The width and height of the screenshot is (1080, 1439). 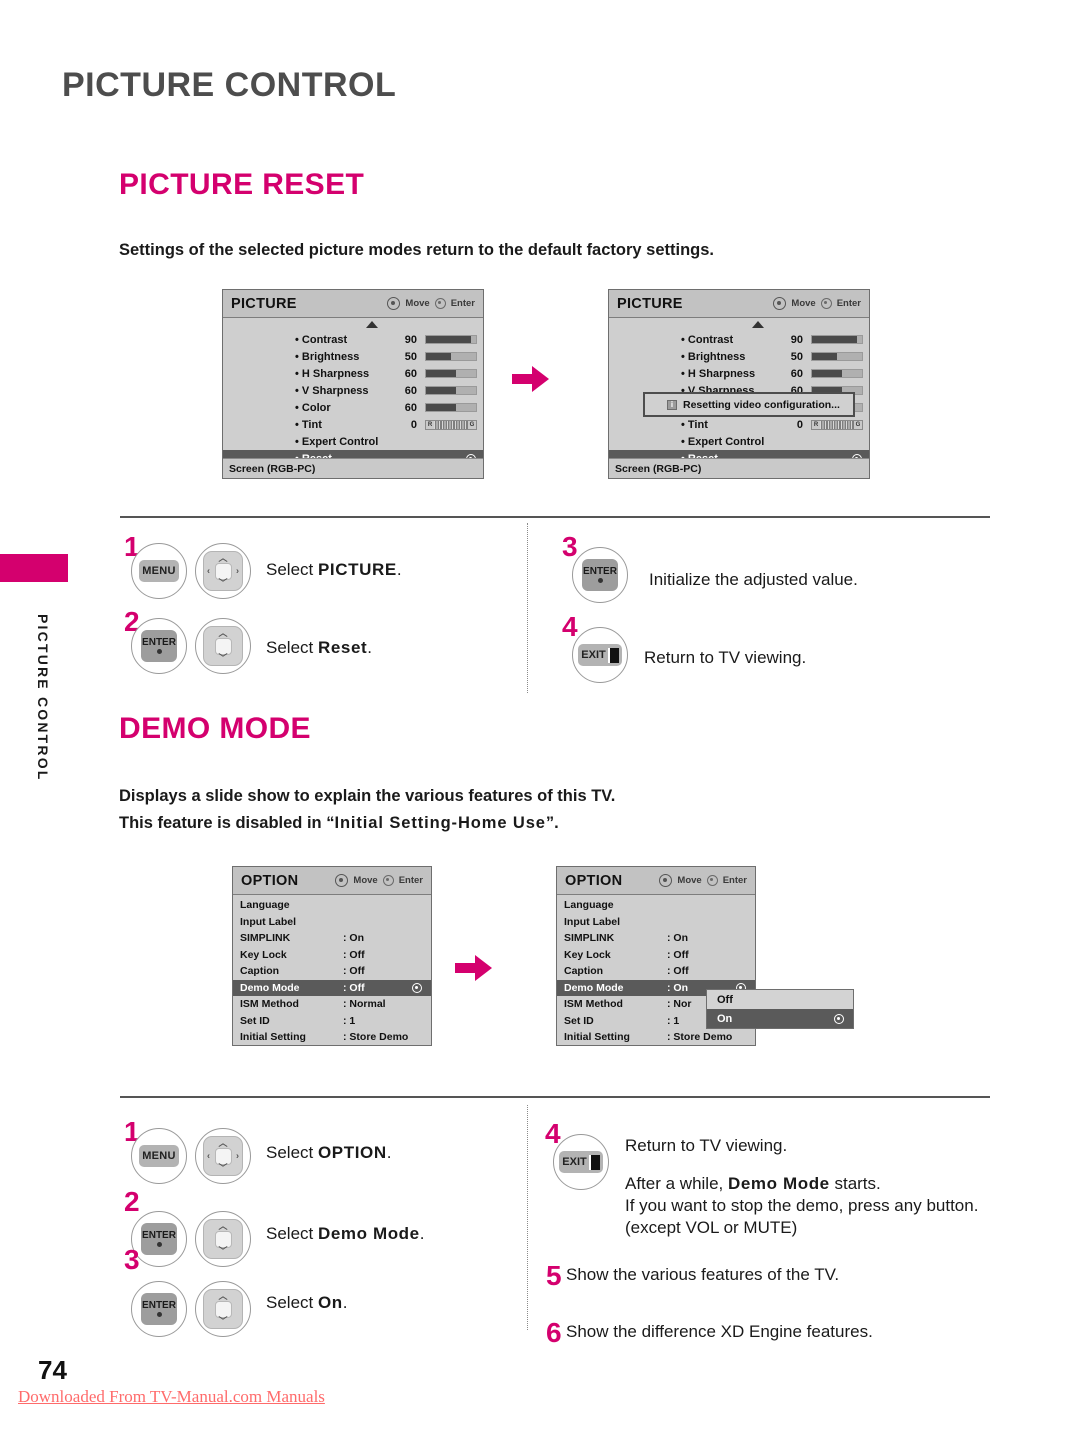 I want to click on step1-suffix: ., so click(x=399, y=569).